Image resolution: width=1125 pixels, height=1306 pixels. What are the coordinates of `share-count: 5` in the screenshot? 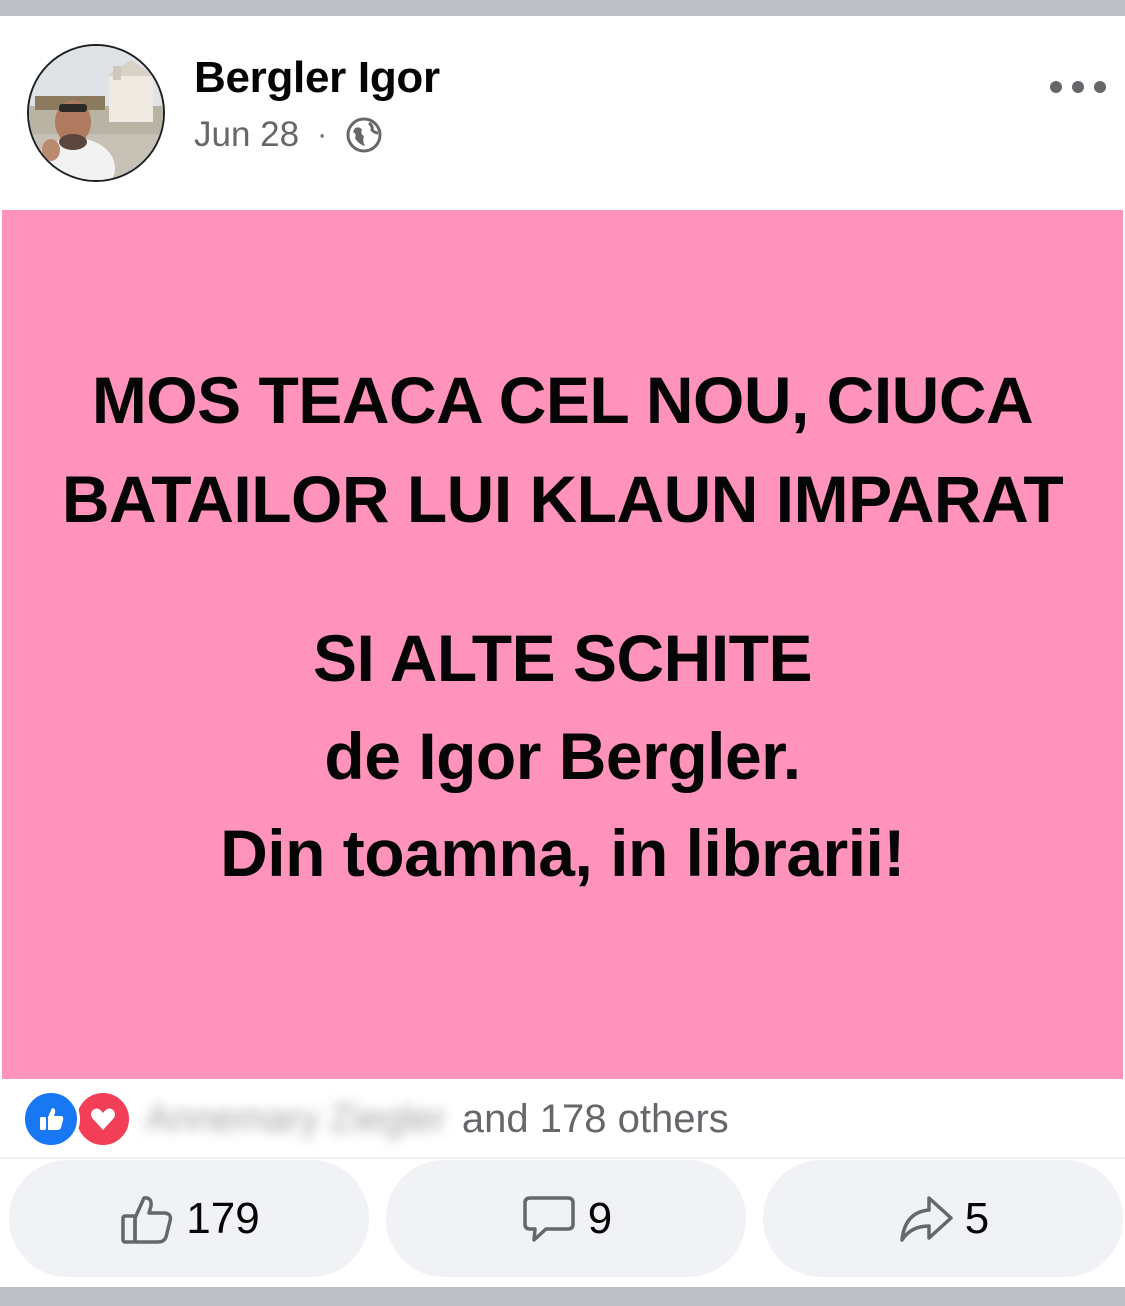 It's located at (977, 1218).